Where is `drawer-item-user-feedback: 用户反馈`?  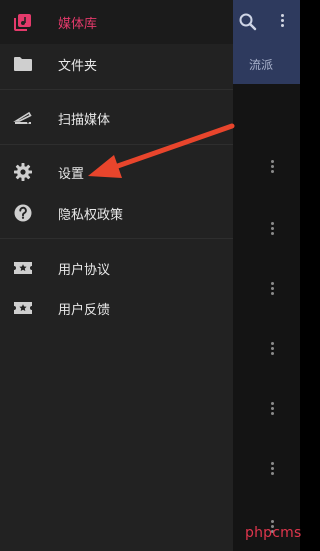 drawer-item-user-feedback: 用户反馈 is located at coordinates (116, 308).